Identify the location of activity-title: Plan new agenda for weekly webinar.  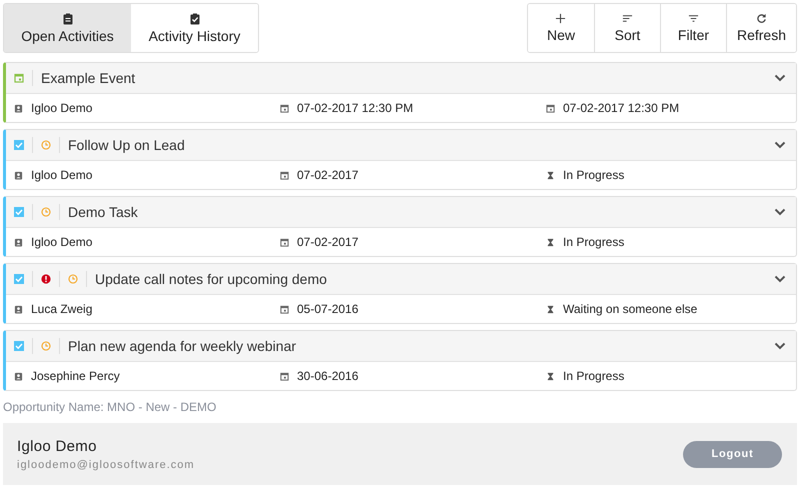
(183, 346).